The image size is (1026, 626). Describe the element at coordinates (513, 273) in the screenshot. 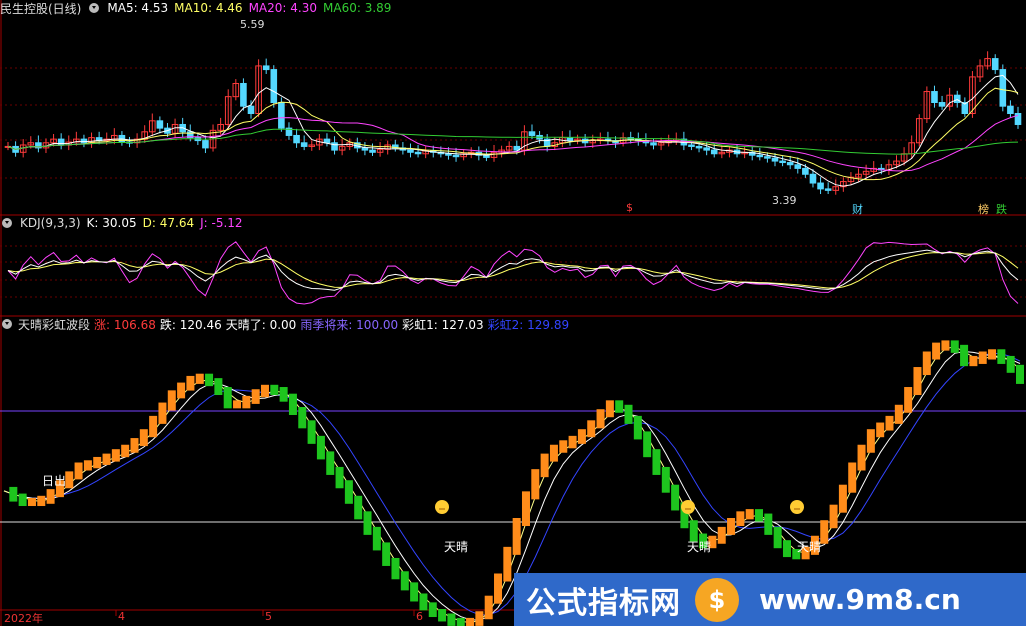

I see `j-line` at that location.